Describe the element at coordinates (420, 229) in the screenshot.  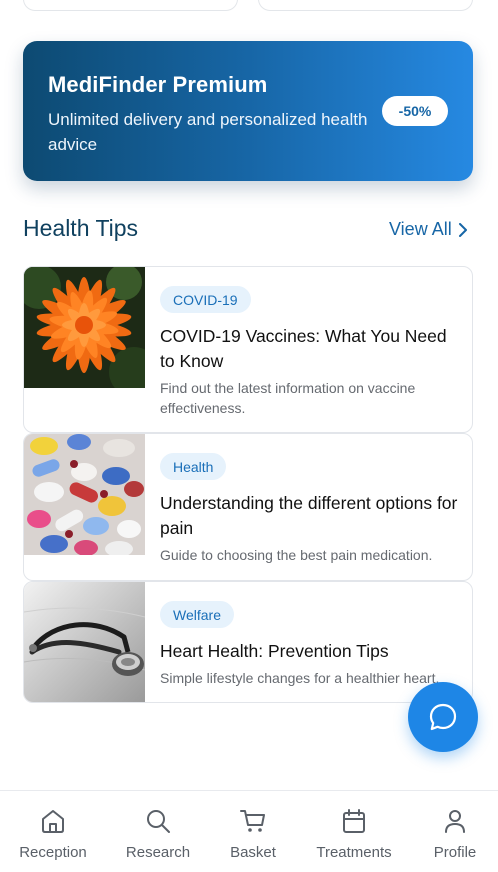
I see `view-all-label: View All` at that location.